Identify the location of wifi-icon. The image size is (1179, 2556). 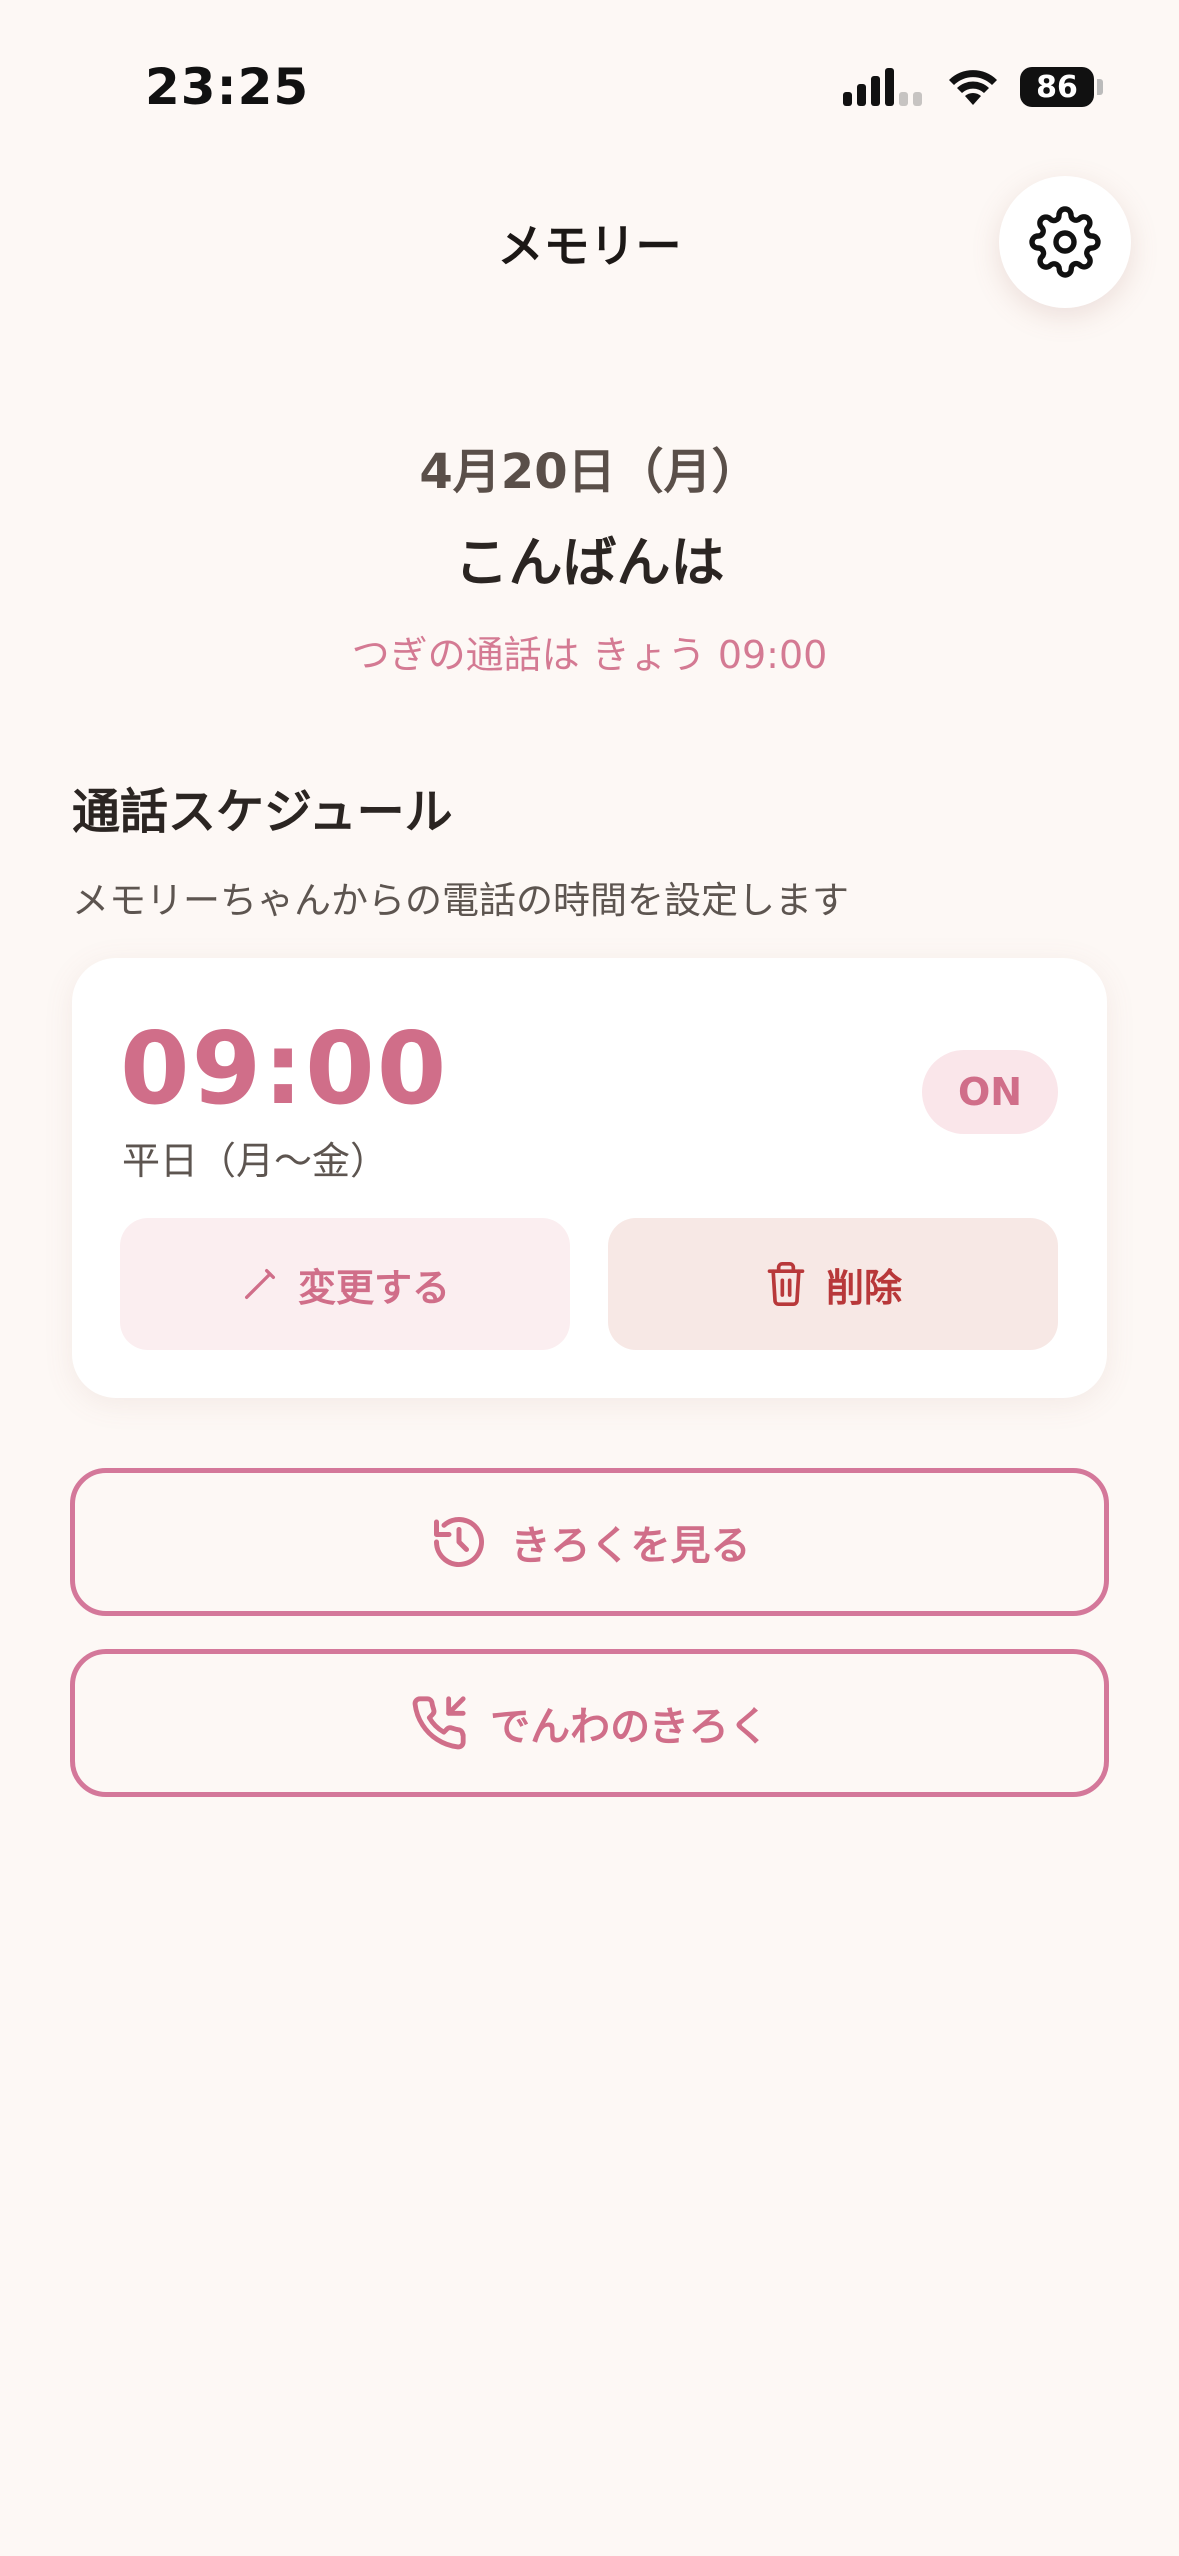
(973, 87).